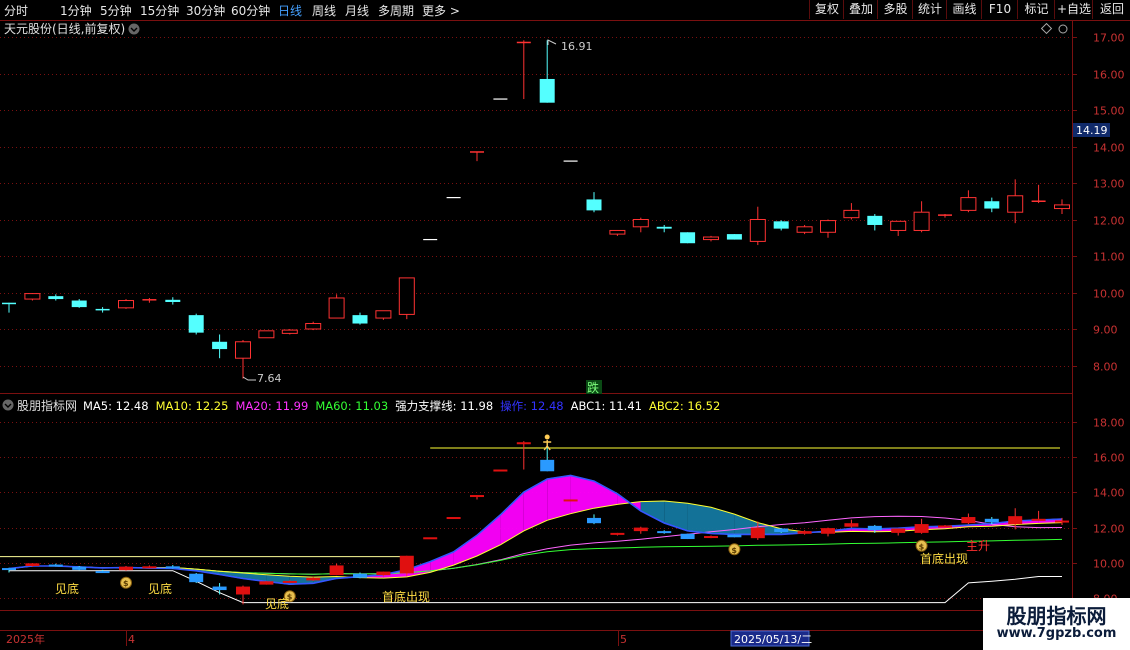 This screenshot has width=1130, height=650. What do you see at coordinates (1056, 633) in the screenshot?
I see `watermark-url: www.7gpzb.com` at bounding box center [1056, 633].